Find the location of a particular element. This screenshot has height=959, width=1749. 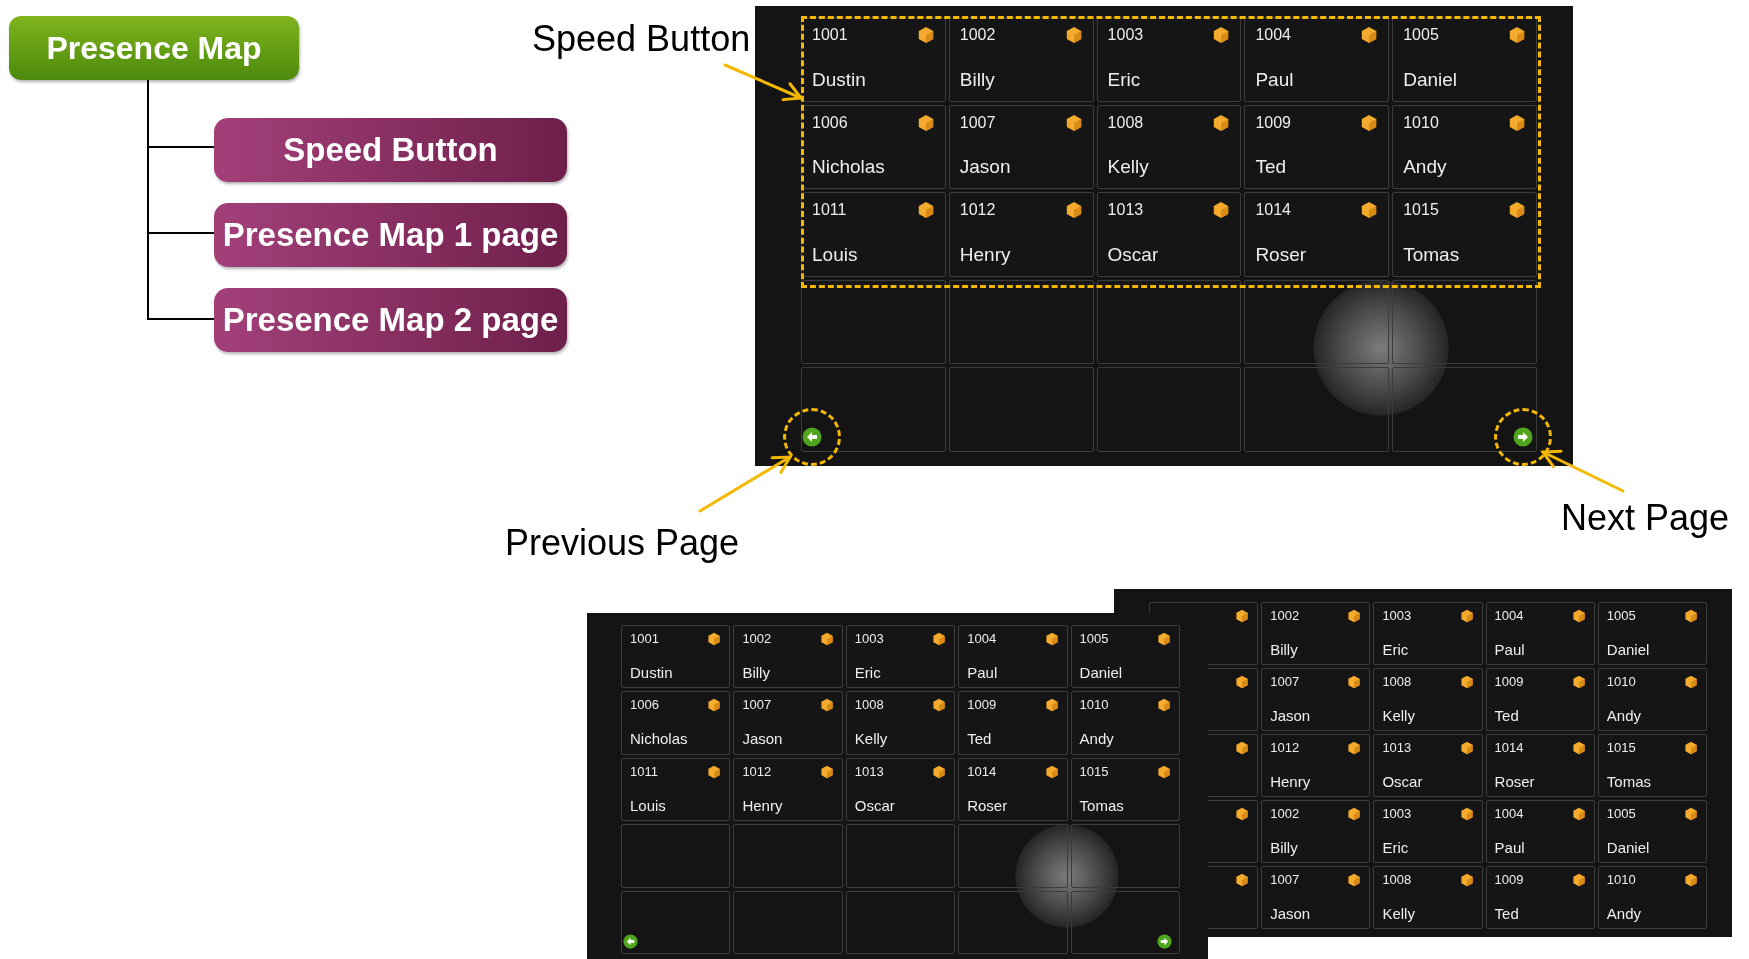

contact-name: Henry is located at coordinates (1291, 781).